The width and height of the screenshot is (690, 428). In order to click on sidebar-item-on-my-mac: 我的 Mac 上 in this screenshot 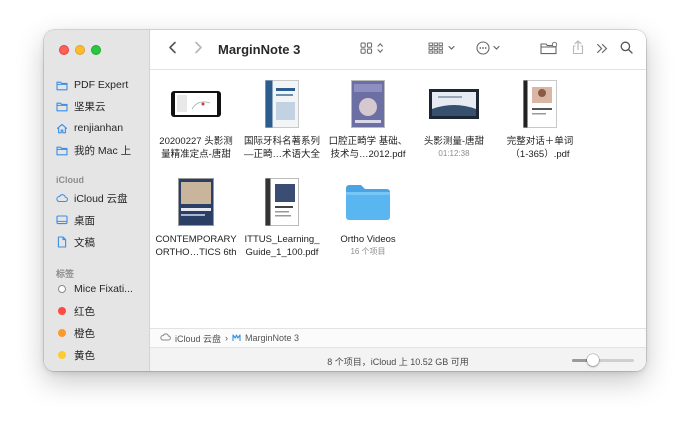, I will do `click(93, 150)`.